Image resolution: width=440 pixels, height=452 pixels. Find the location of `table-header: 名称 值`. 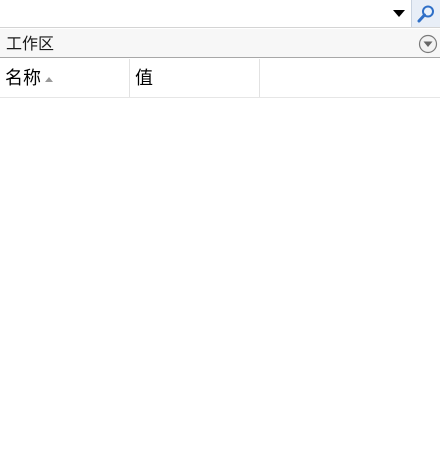

table-header: 名称 值 is located at coordinates (220, 78).